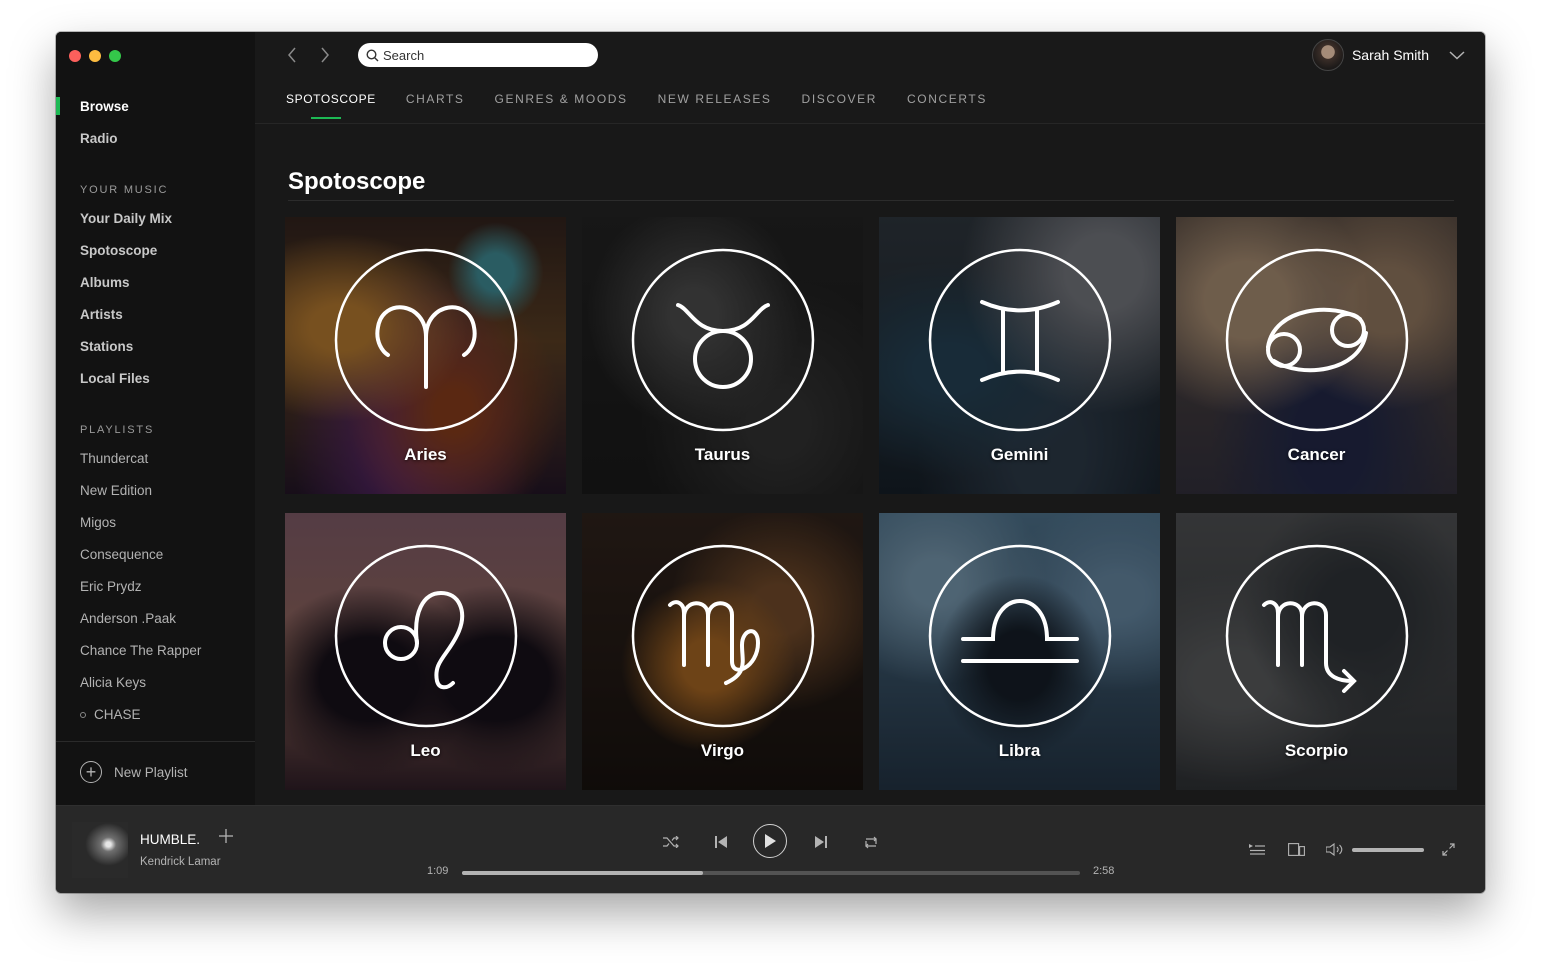  Describe the element at coordinates (715, 106) in the screenshot. I see `tab-new-releases: NEW RELEASES` at that location.